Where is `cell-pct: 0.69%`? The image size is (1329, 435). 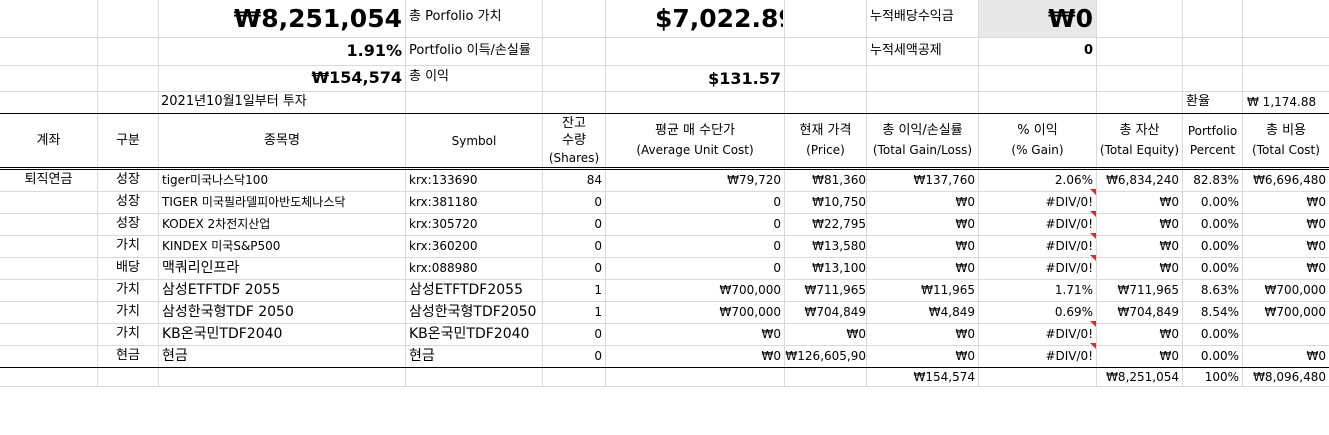
cell-pct: 0.69% is located at coordinates (1036, 312).